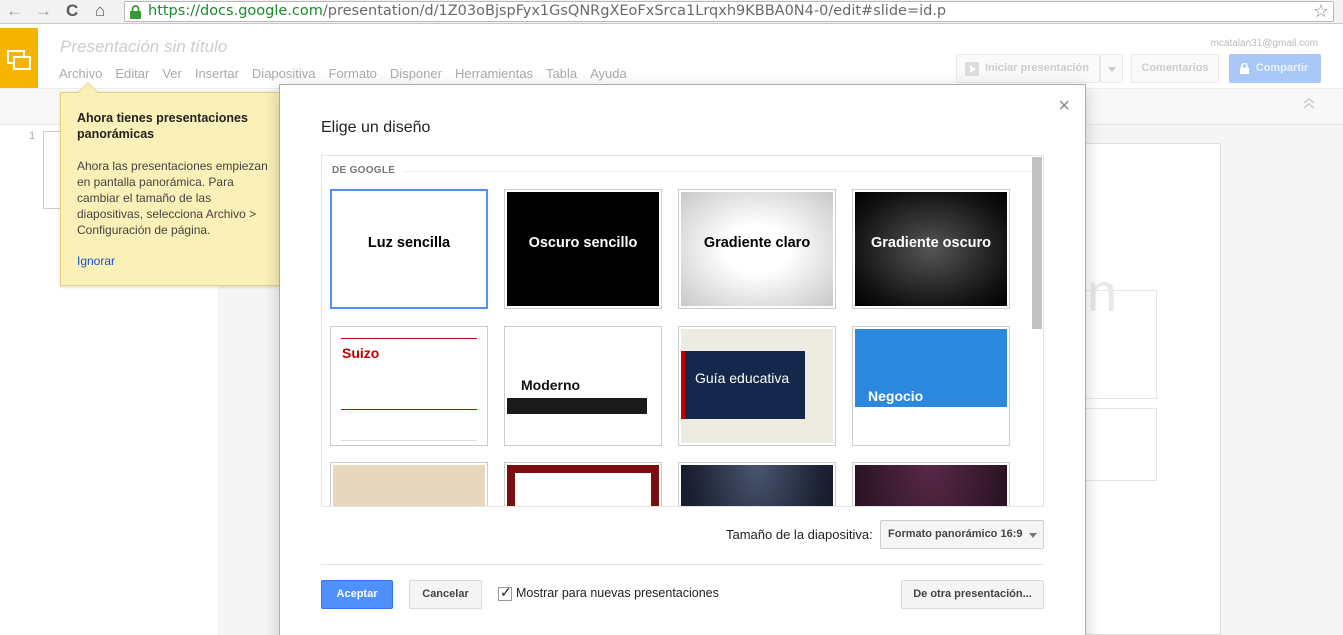  What do you see at coordinates (757, 484) in the screenshot?
I see `theme-dark-spotlight` at bounding box center [757, 484].